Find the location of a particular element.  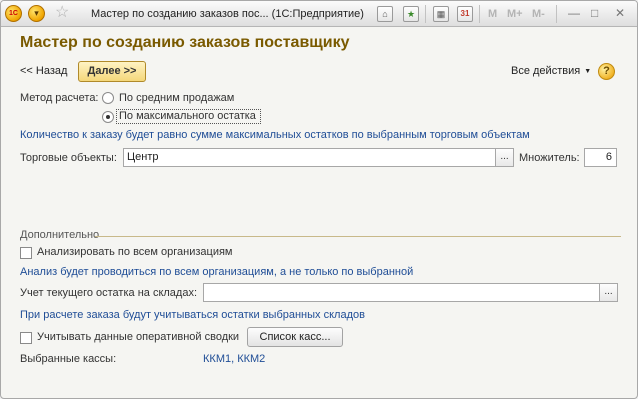

all-actions-menu: Все действия ▼ is located at coordinates (551, 71).